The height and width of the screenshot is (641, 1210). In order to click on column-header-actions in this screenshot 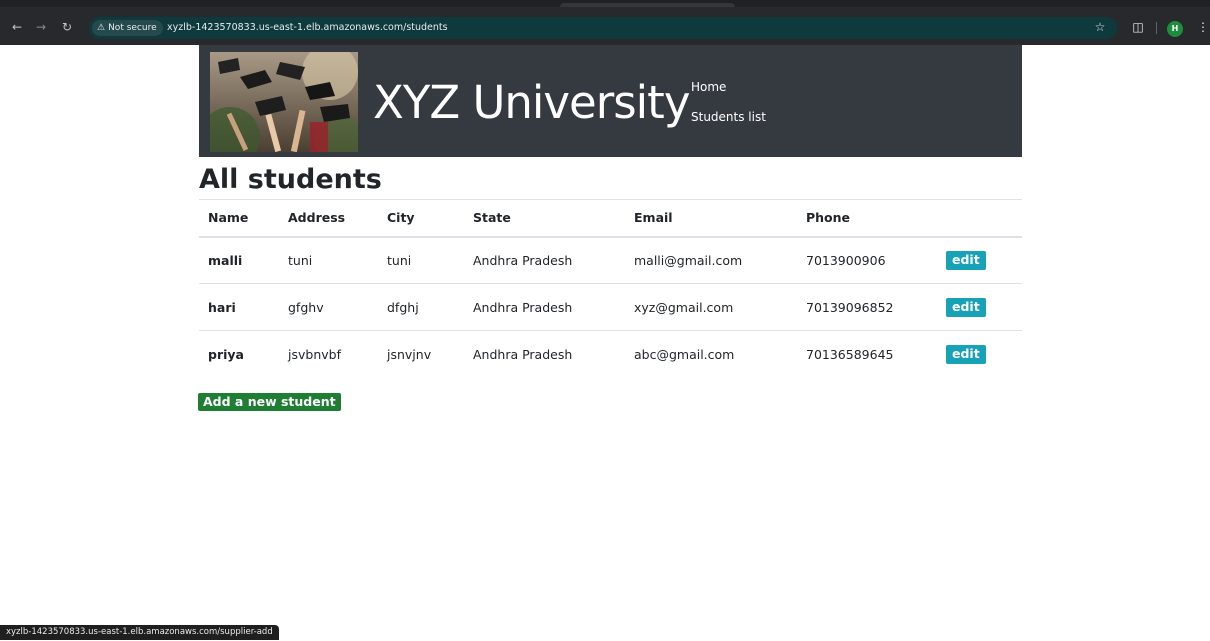, I will do `click(979, 218)`.